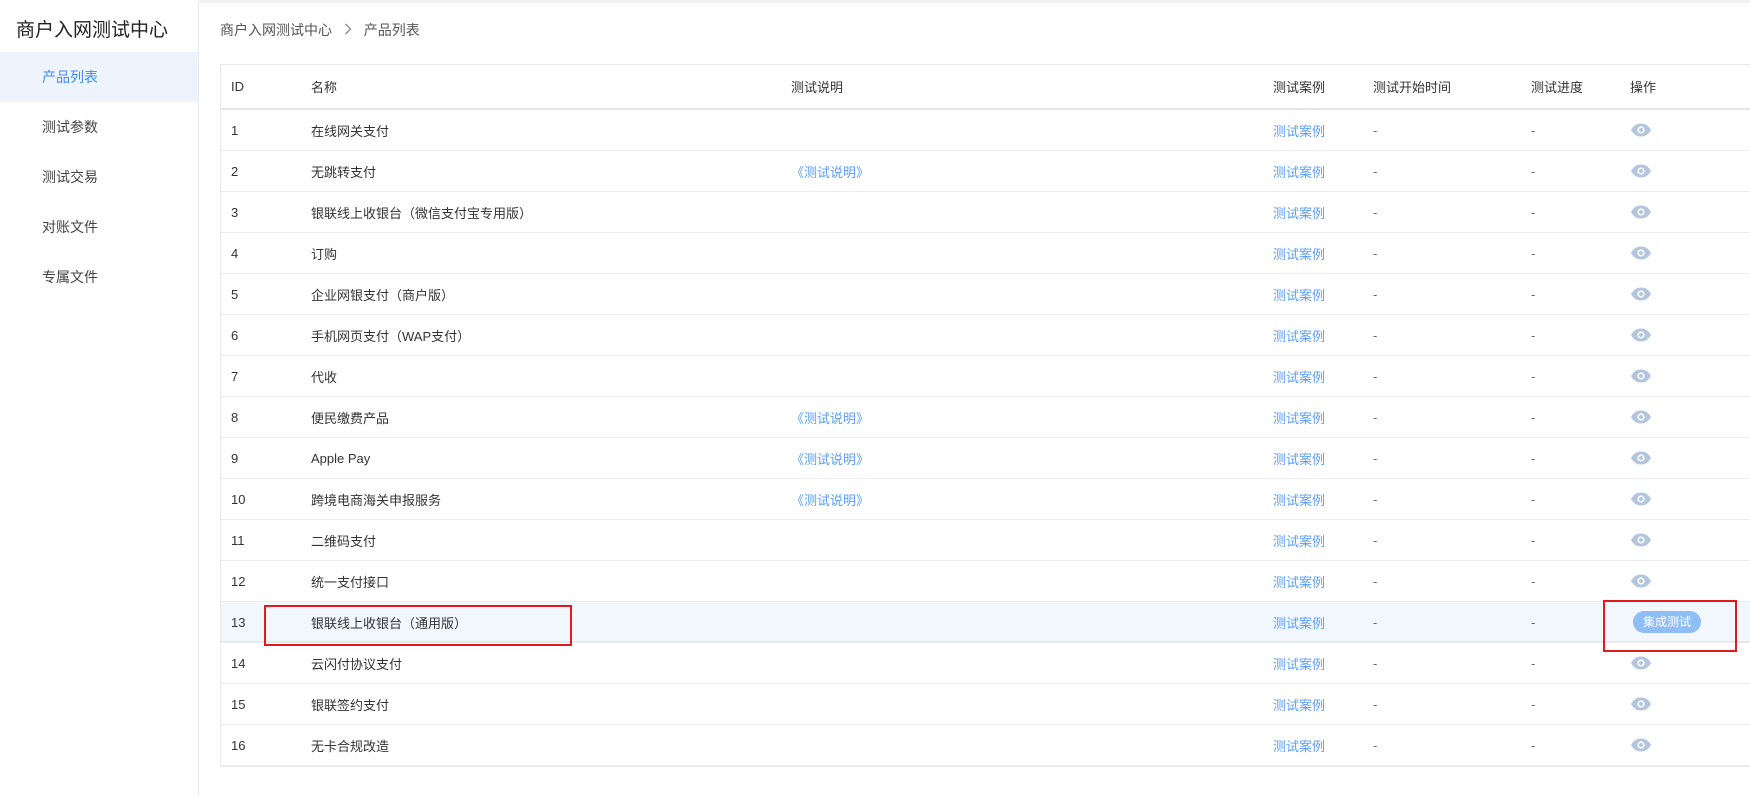 The width and height of the screenshot is (1750, 796). Describe the element at coordinates (235, 130) in the screenshot. I see `cell-id: 1` at that location.